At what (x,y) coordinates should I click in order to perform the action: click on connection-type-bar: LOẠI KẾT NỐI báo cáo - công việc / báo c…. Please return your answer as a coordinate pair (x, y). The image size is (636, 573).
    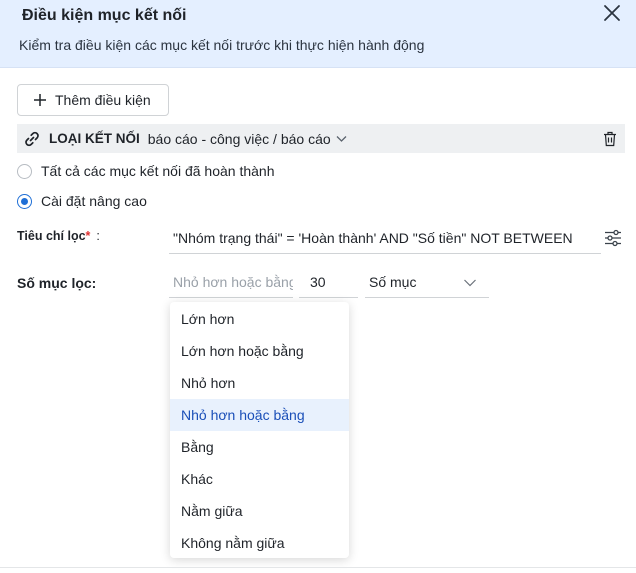
    Looking at the image, I should click on (321, 138).